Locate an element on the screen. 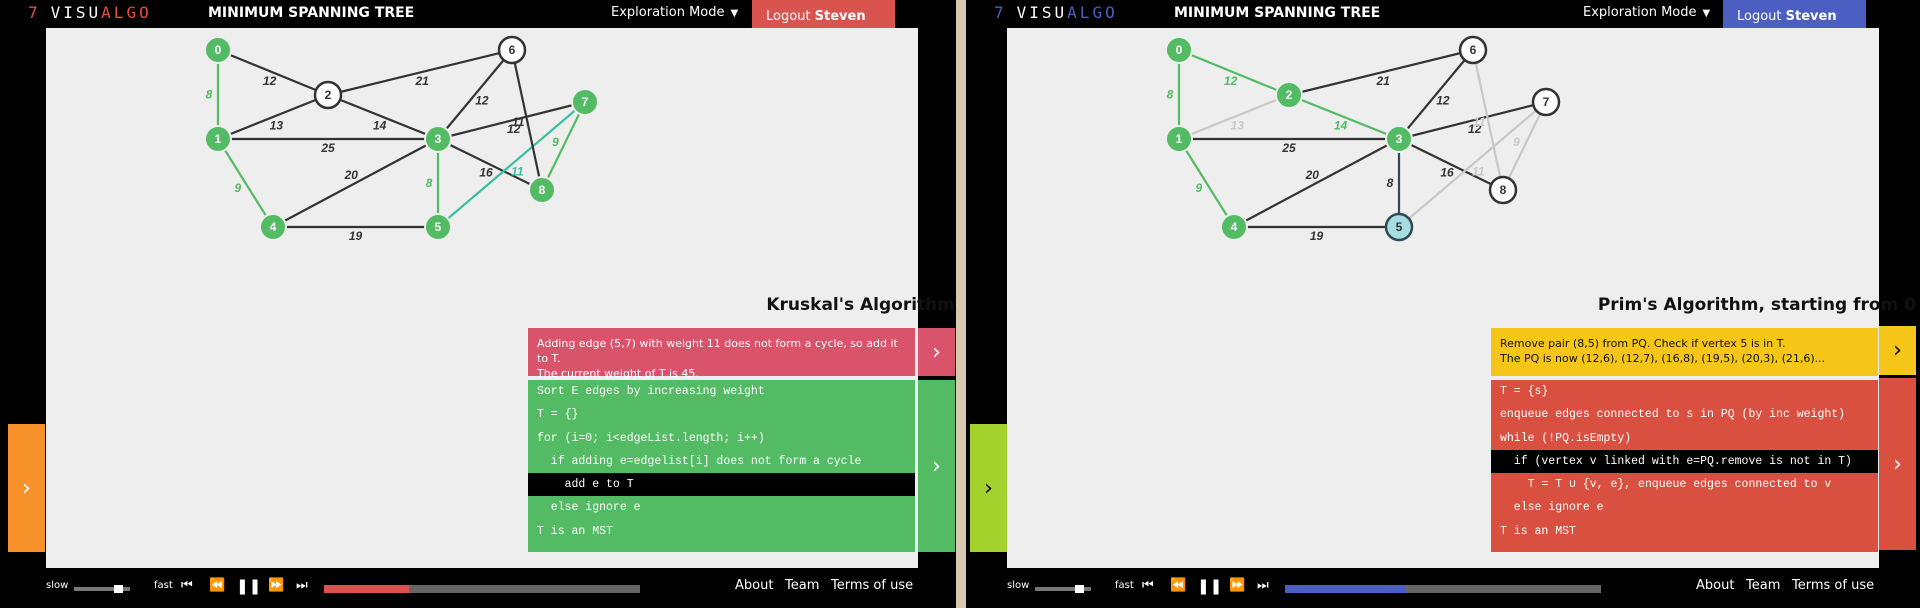  code-line: Sort E edges by increasing weight is located at coordinates (651, 391).